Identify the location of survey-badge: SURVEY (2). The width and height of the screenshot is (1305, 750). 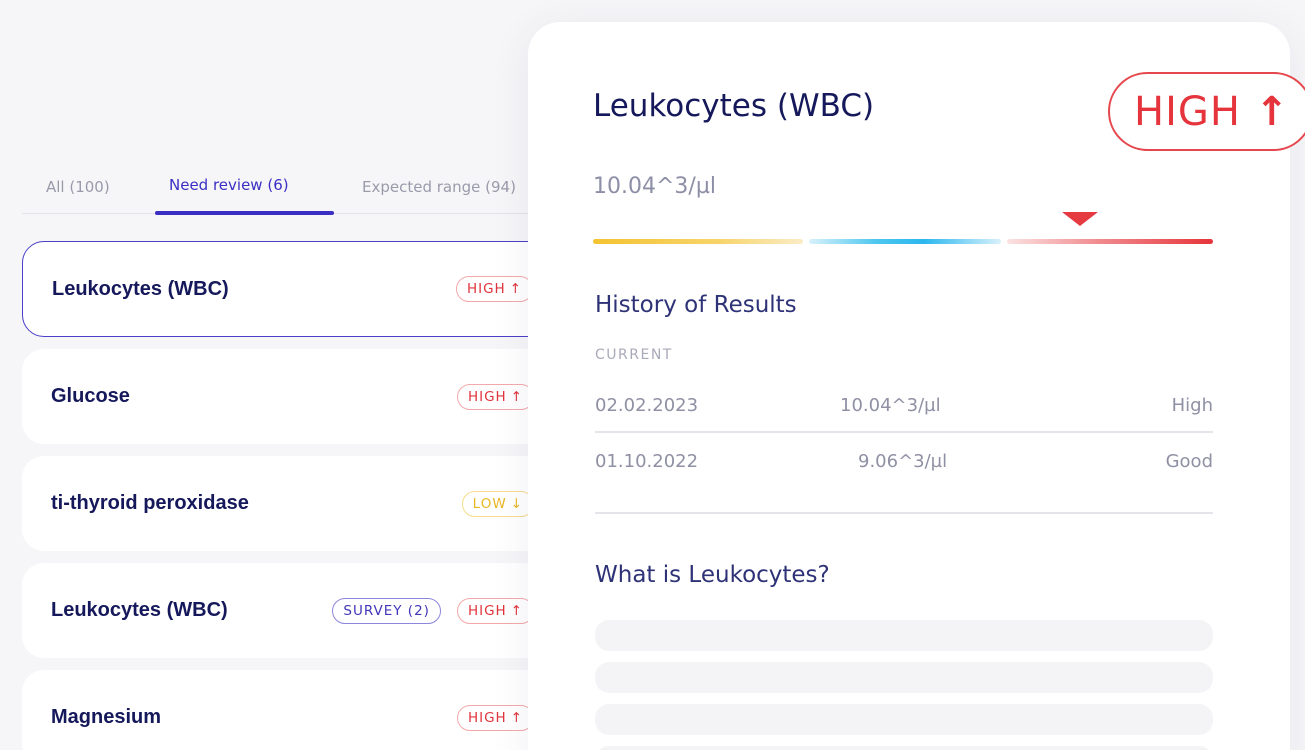
(386, 610).